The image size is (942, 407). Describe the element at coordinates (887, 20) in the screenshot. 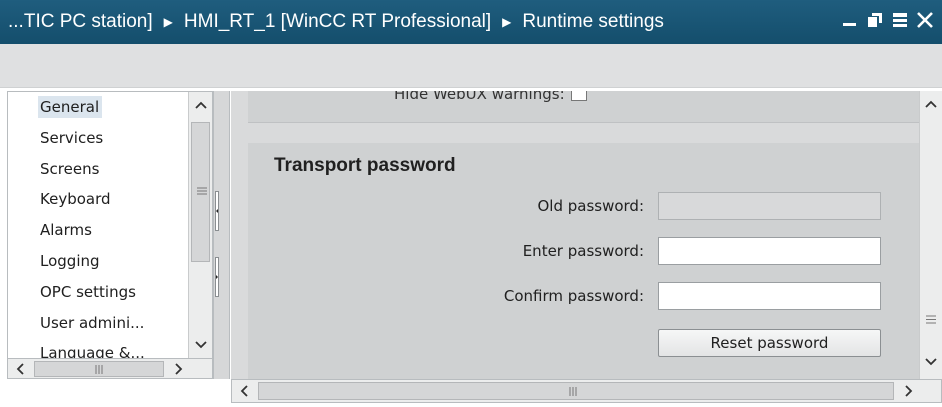

I see `window-controls` at that location.